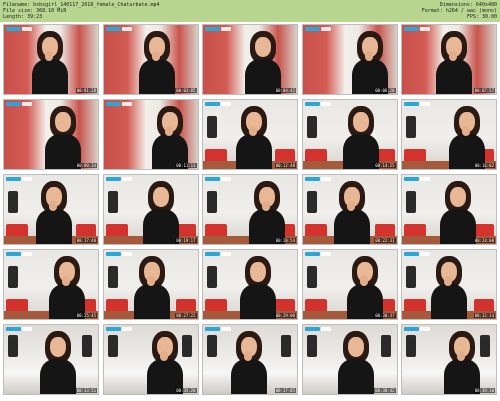 This screenshot has width=500, height=401. I want to click on video-thumbnail: 00:11:11, so click(150, 134).